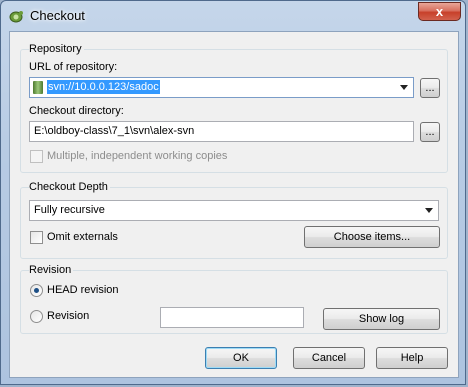 Image resolution: width=468 pixels, height=387 pixels. I want to click on checkout-dir-label: Checkout directory:, so click(76, 111).